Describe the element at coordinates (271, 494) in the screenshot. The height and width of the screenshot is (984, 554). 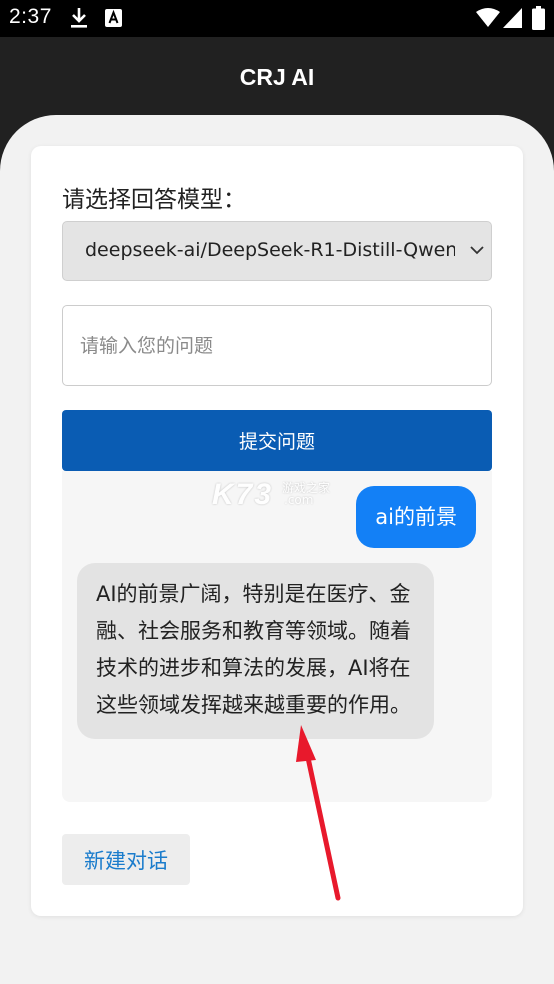
I see `watermark-logo: K73 游戏之家 .com` at that location.